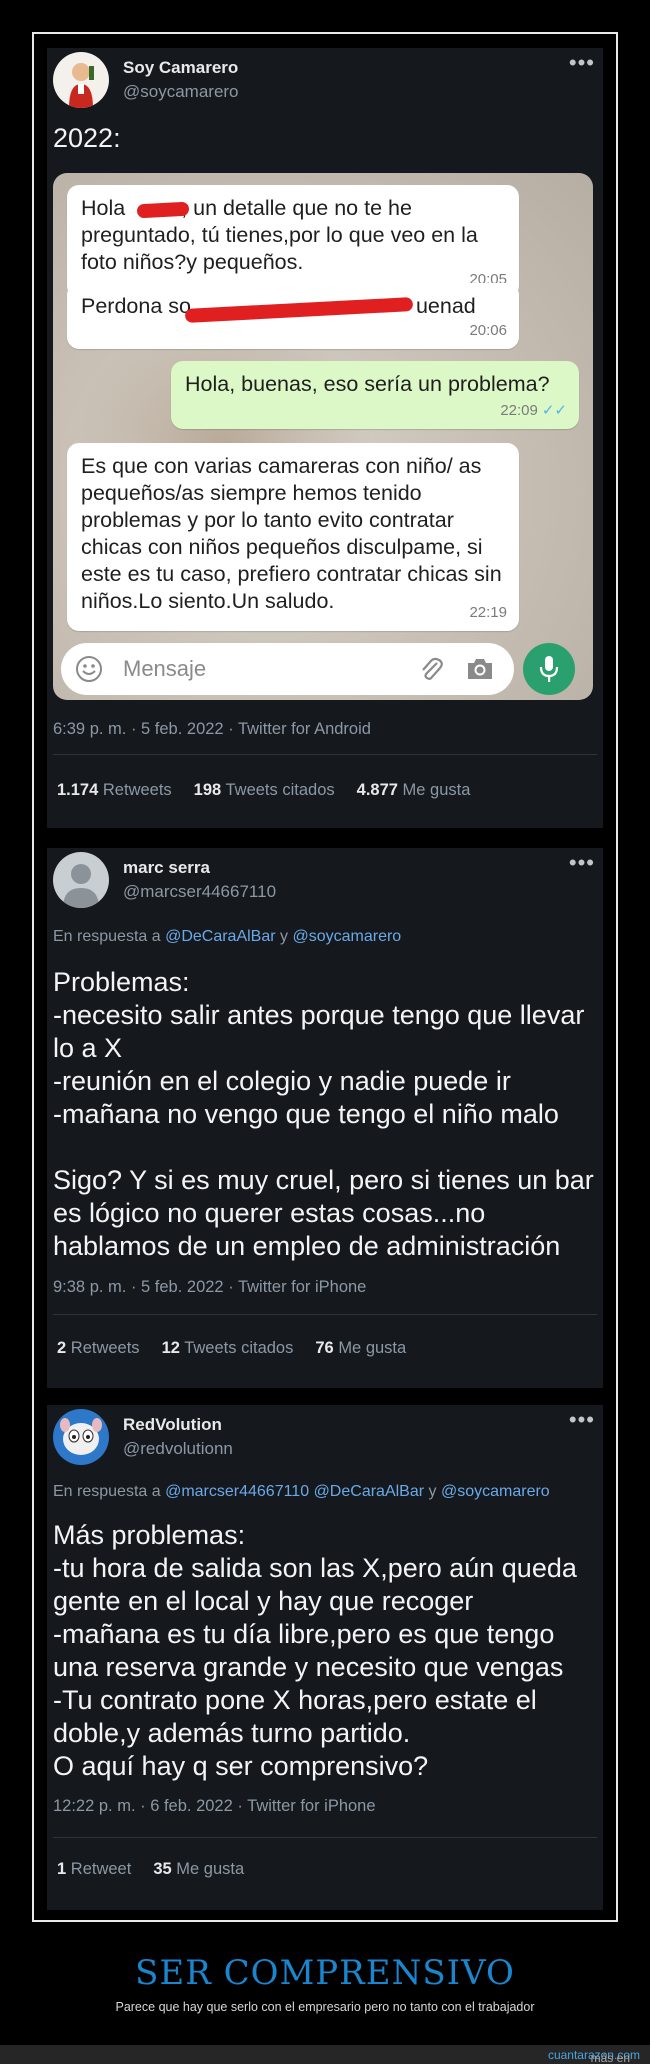 This screenshot has width=650, height=2064. I want to click on microphone-icon, so click(549, 669).